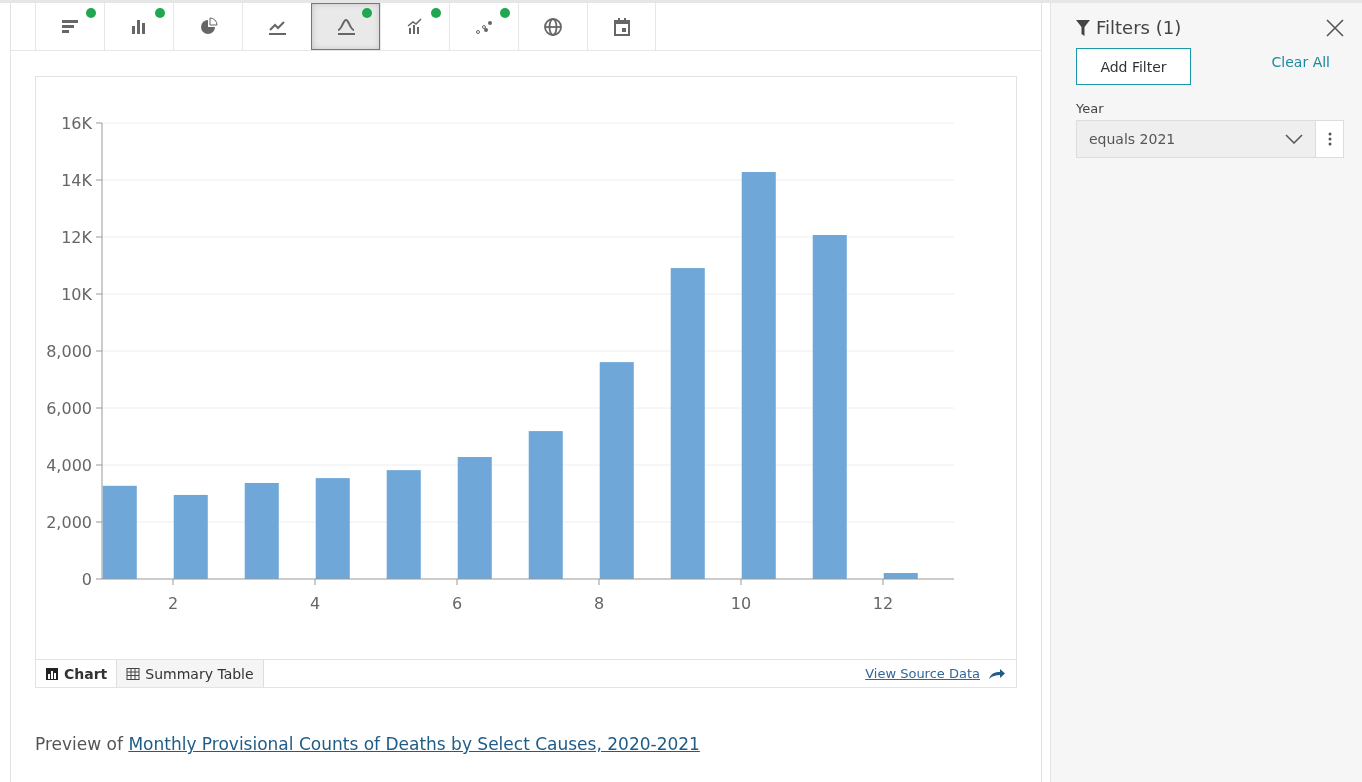 This screenshot has width=1362, height=782. What do you see at coordinates (69, 408) in the screenshot?
I see `y-tick-label: 6,000` at bounding box center [69, 408].